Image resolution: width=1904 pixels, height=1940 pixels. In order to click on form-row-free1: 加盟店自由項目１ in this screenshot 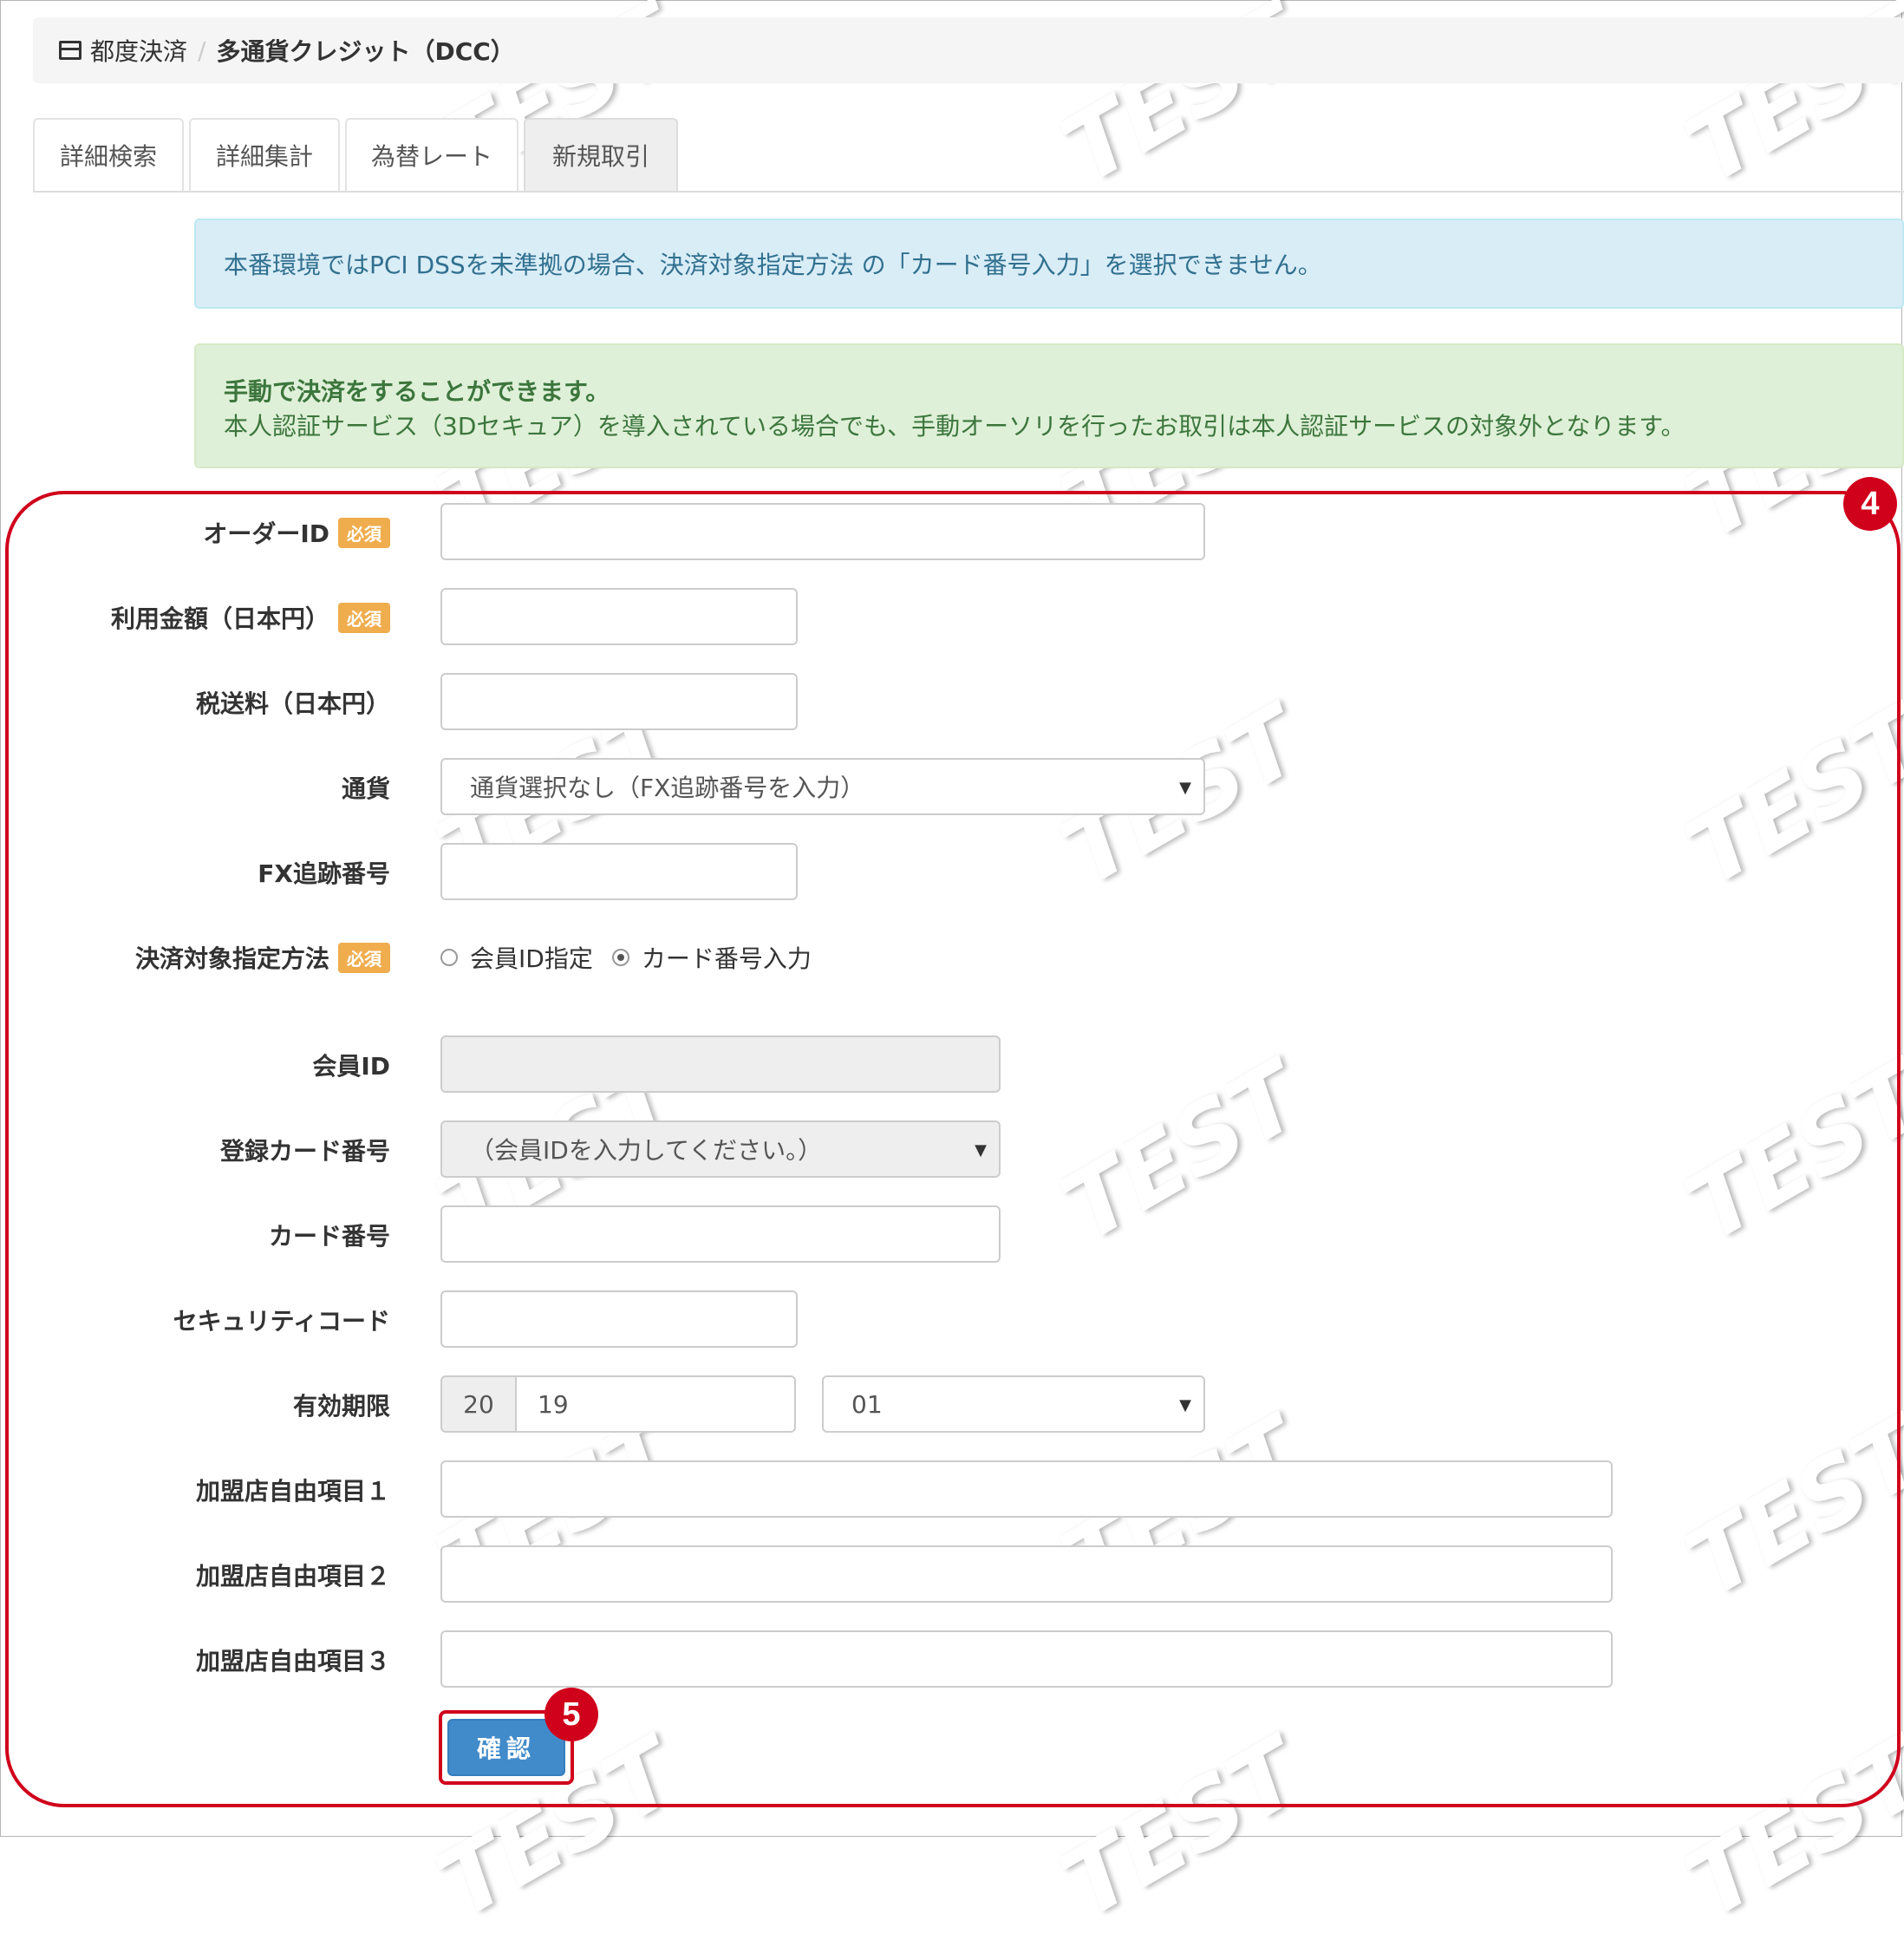, I will do `click(952, 1489)`.